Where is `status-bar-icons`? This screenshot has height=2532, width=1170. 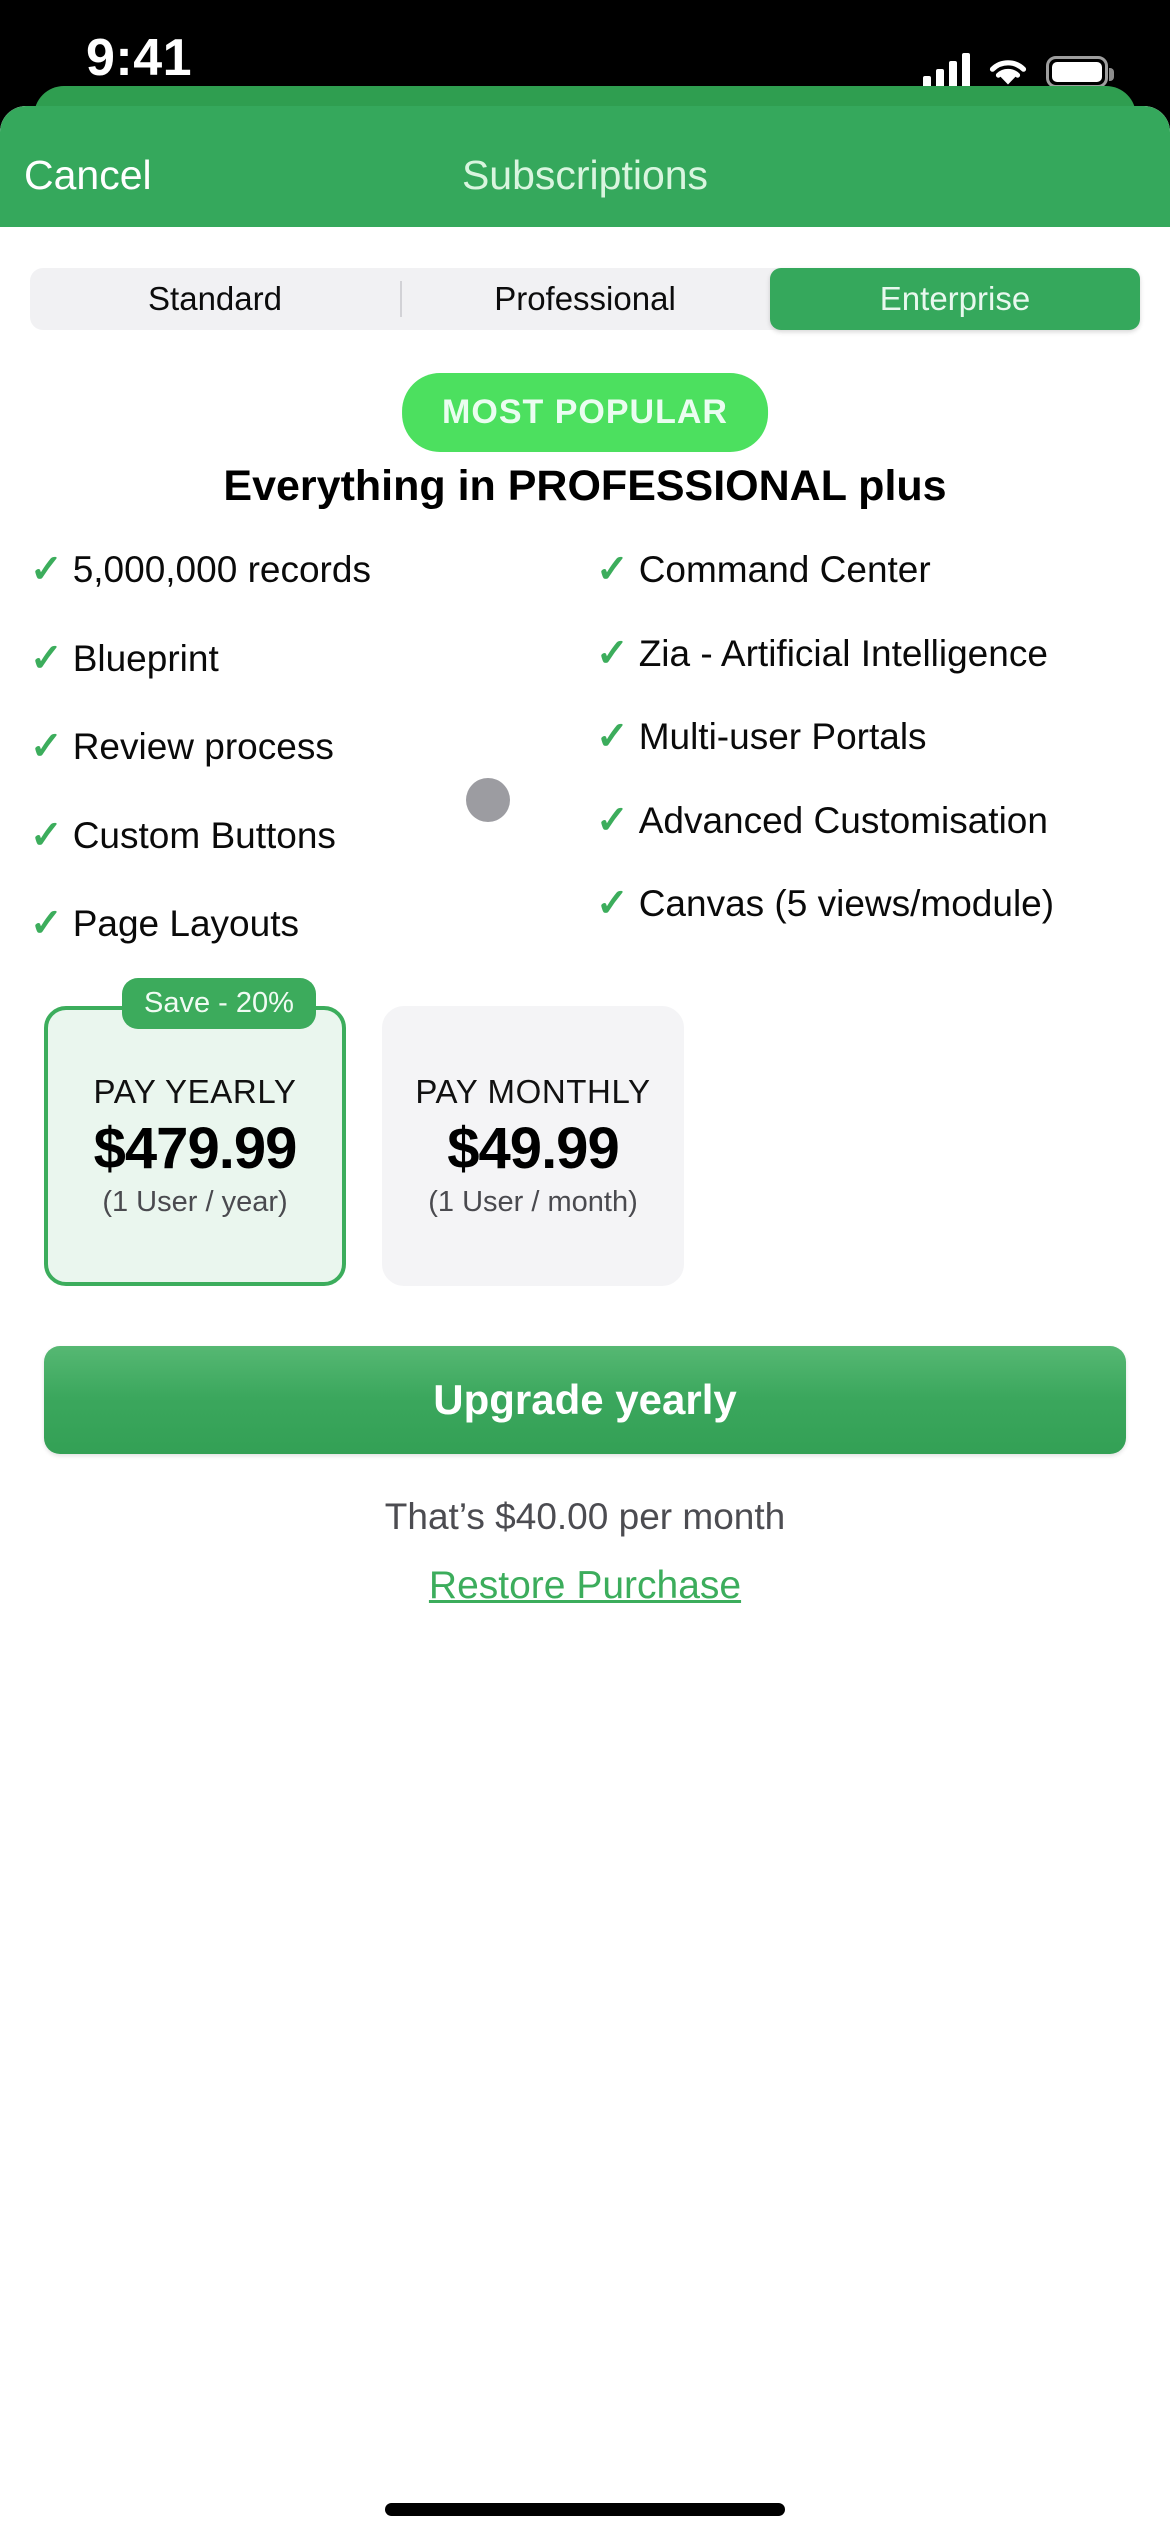
status-bar-icons is located at coordinates (1018, 64).